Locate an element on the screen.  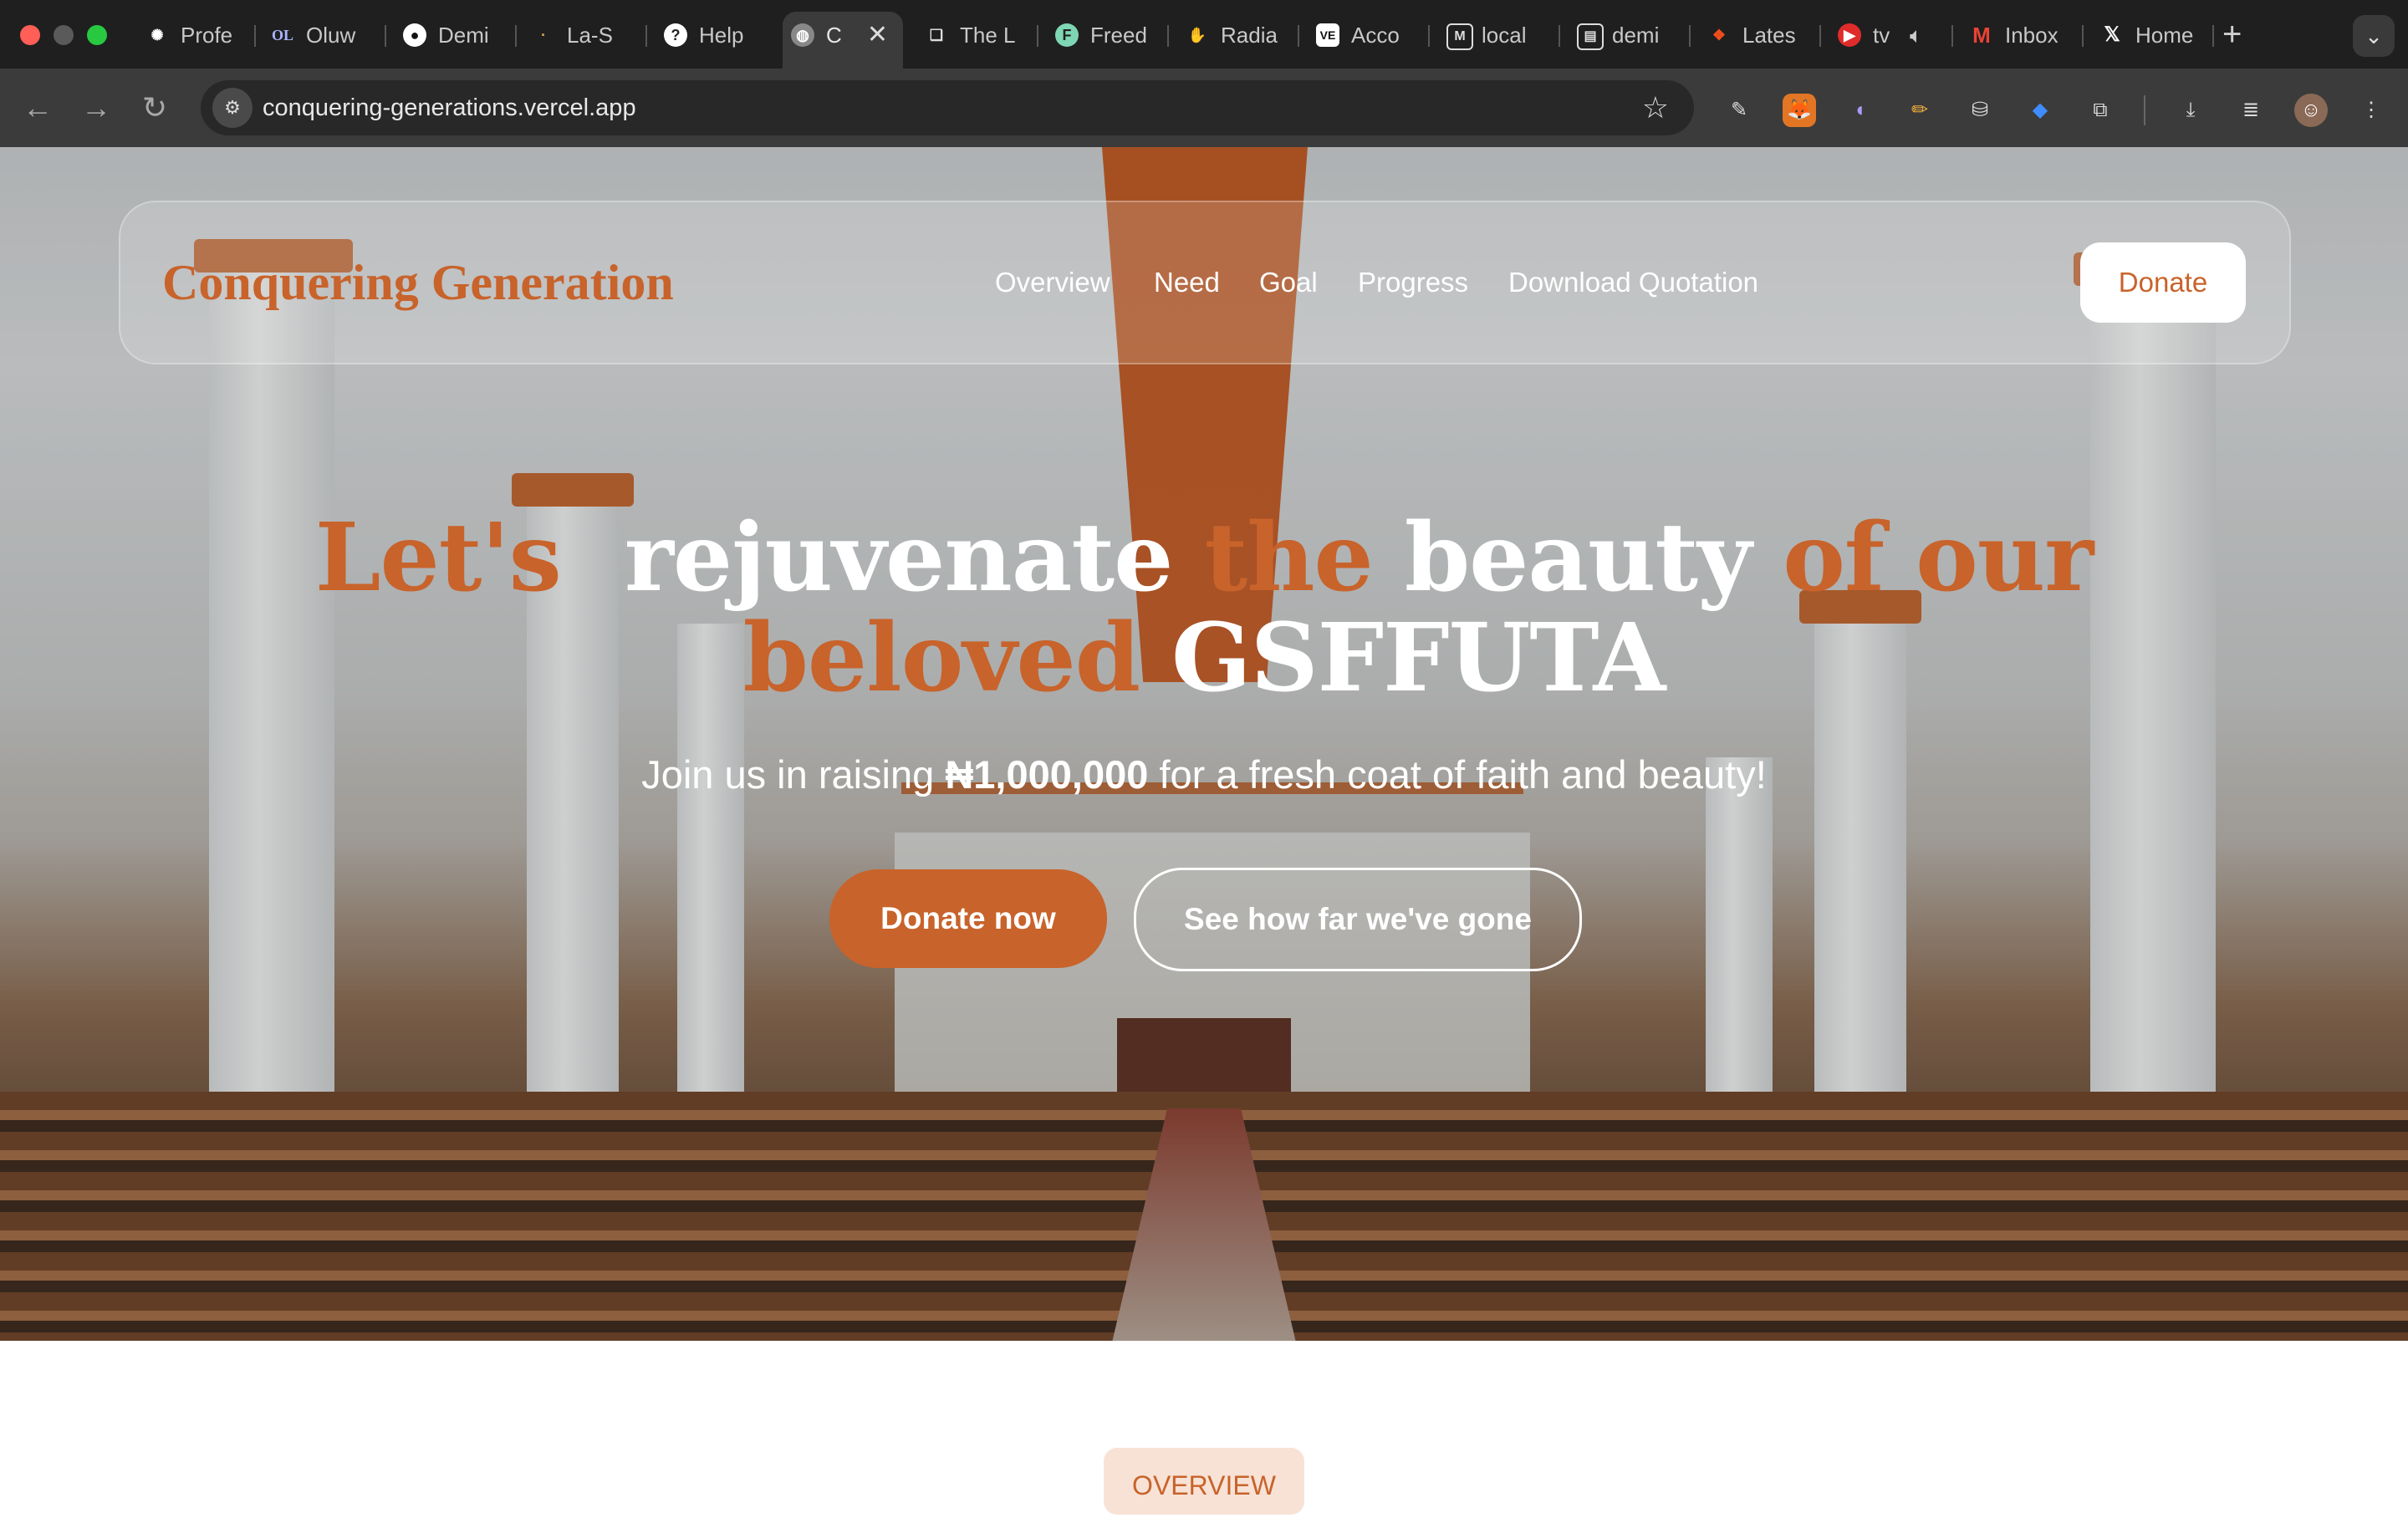
radiant-icon: ✋ is located at coordinates (1197, 35).